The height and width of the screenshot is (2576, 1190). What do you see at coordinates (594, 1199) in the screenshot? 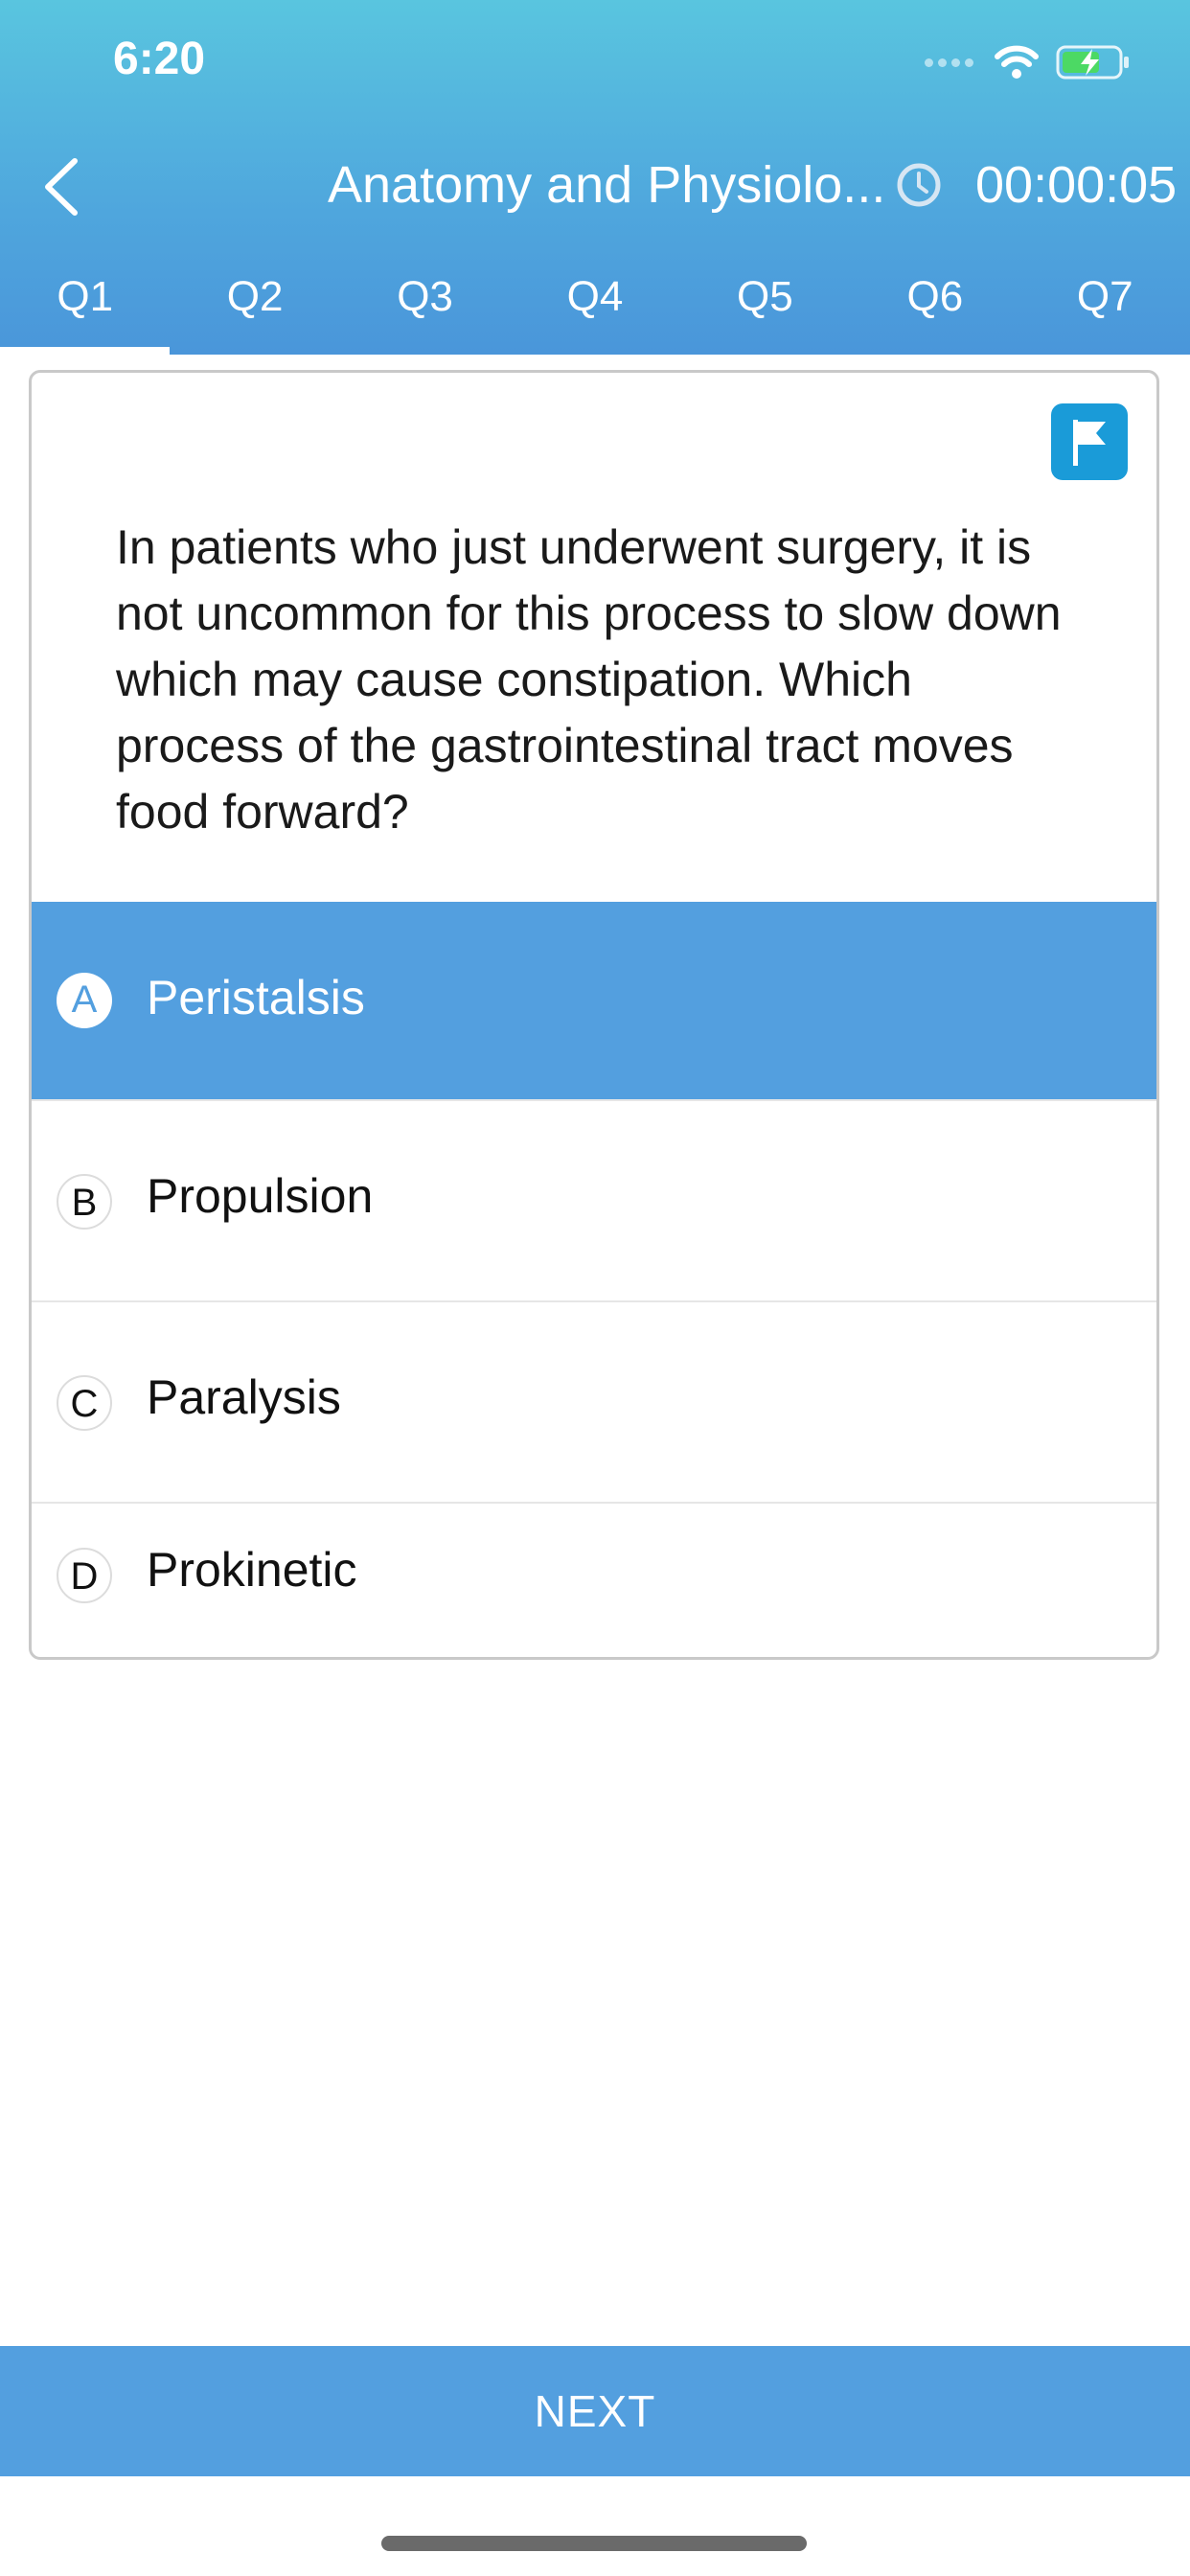
I see `option-b: B Propulsion` at bounding box center [594, 1199].